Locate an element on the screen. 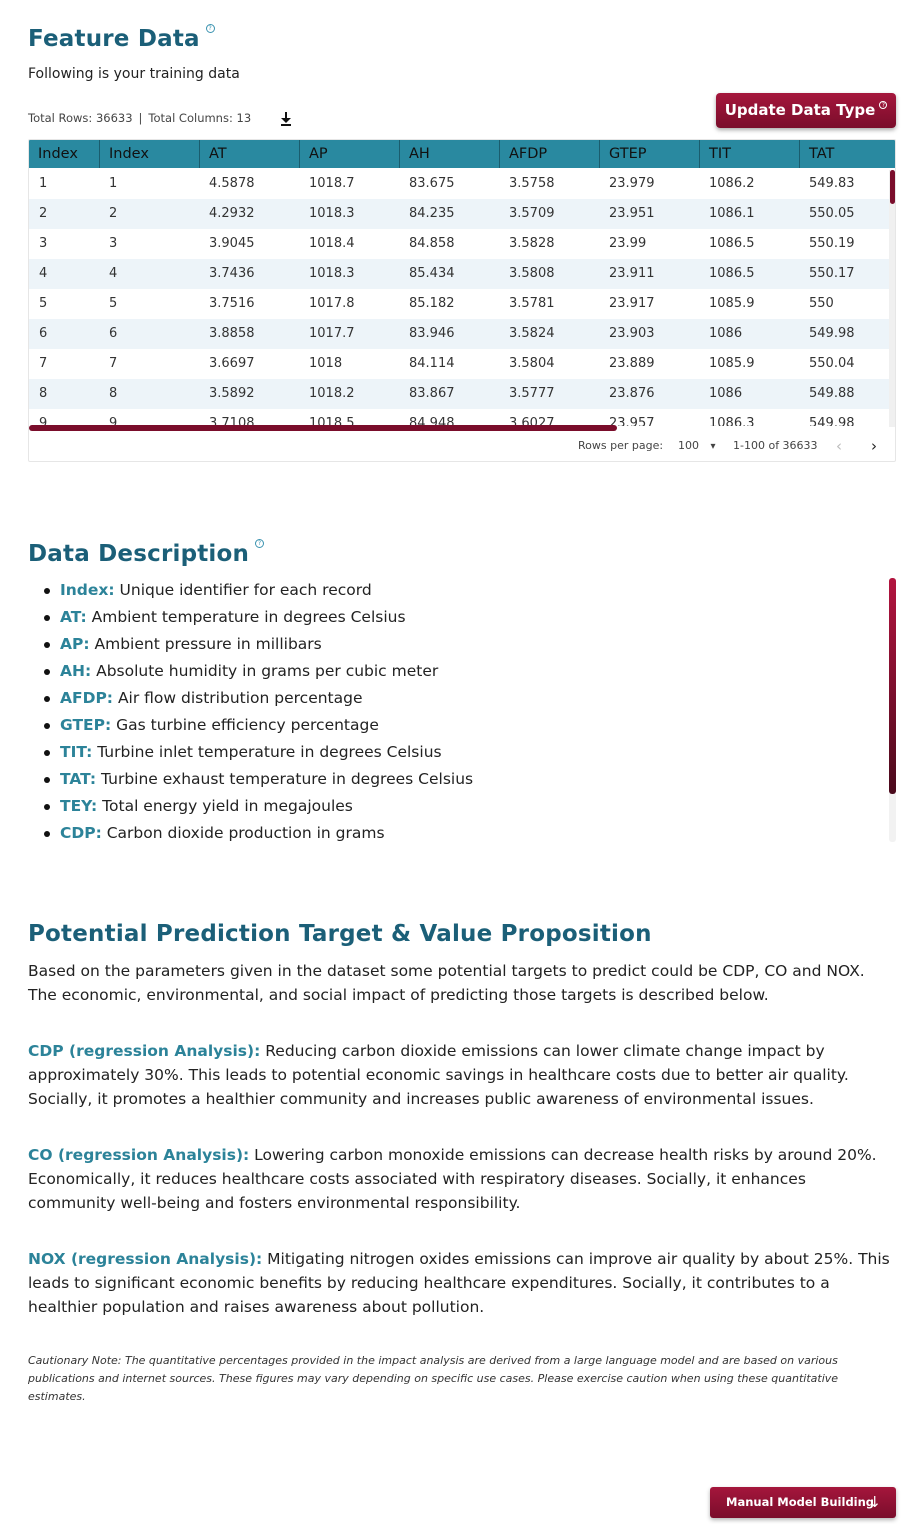 The image size is (923, 1524). column-header: AP is located at coordinates (349, 154).